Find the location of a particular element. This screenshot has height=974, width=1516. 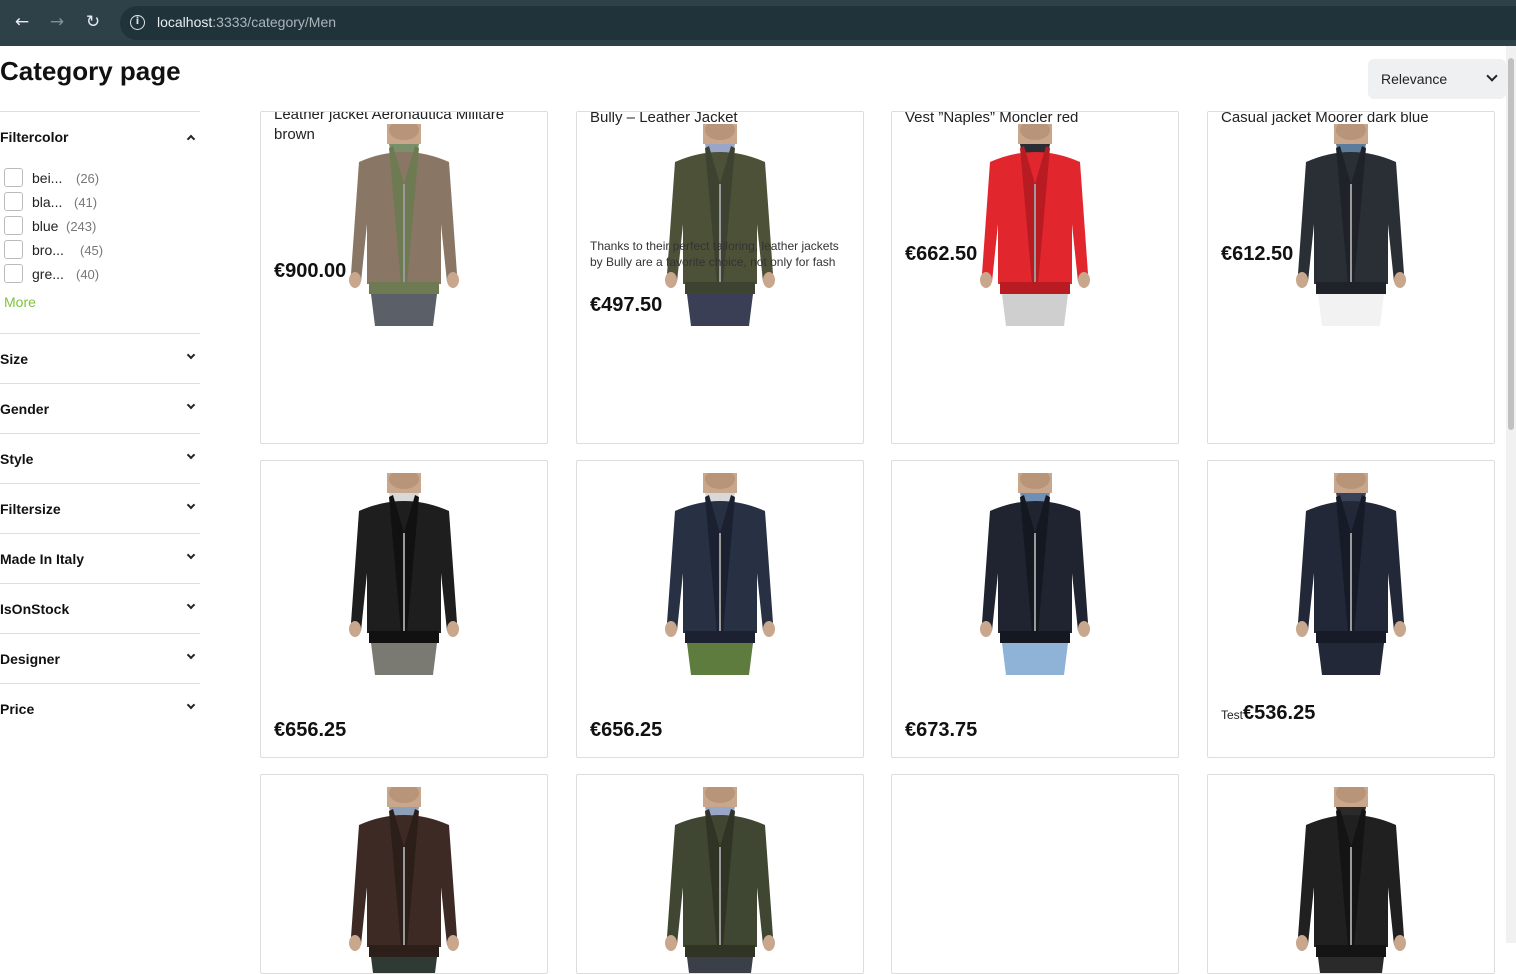

price-value: €673.75 is located at coordinates (941, 730).